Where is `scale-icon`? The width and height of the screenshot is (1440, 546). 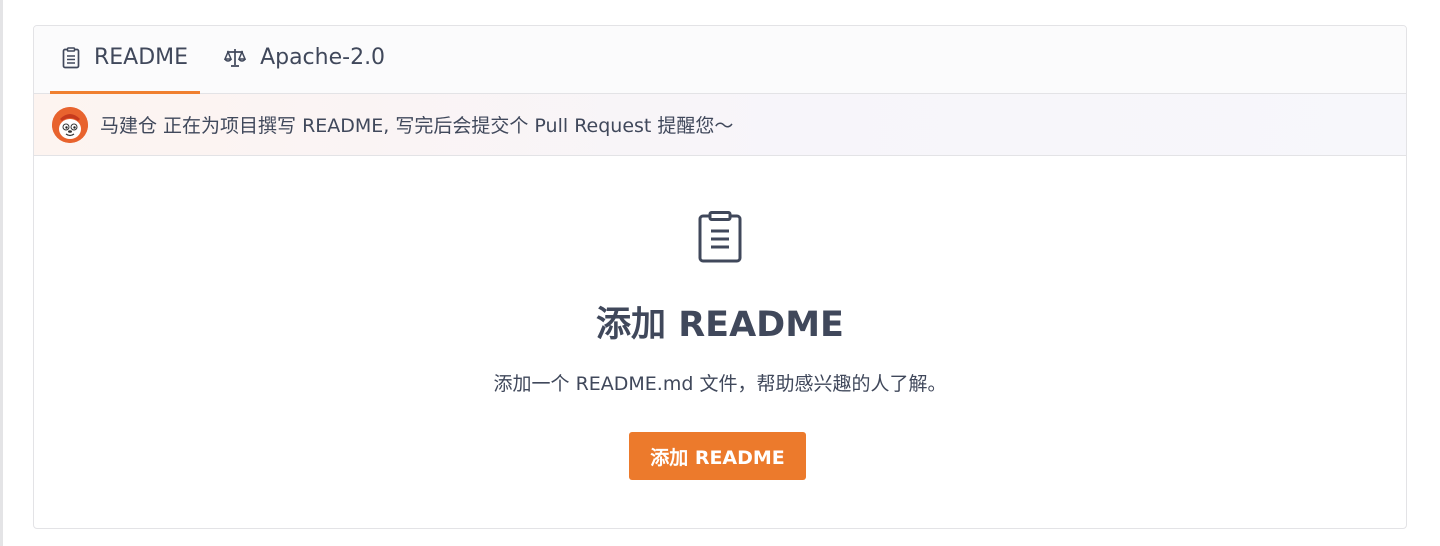 scale-icon is located at coordinates (235, 58).